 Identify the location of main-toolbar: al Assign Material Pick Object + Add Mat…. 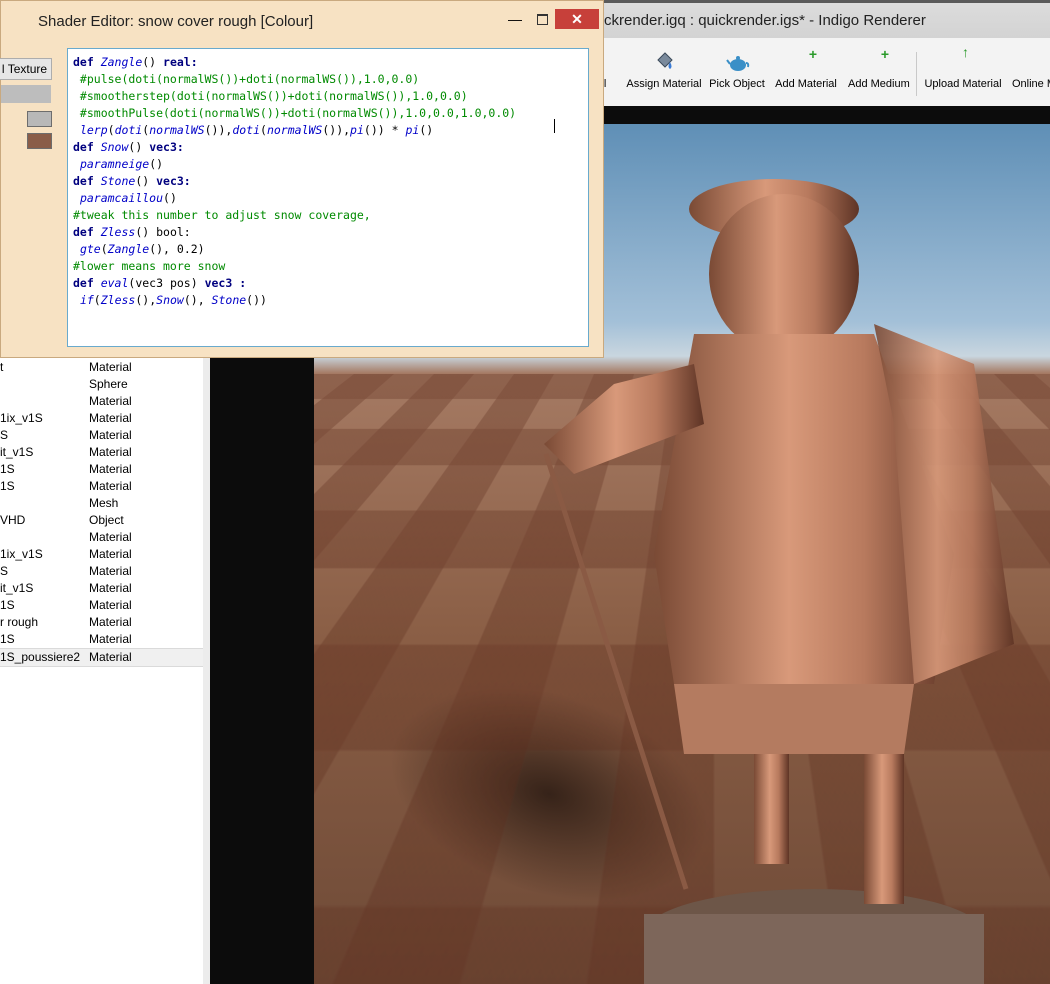
(825, 72).